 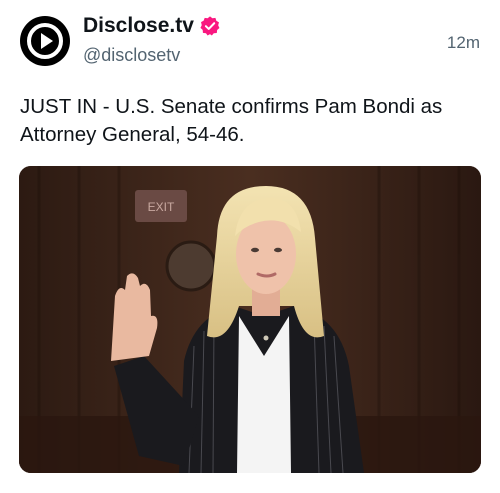 I want to click on timestamp: 12m, so click(x=463, y=43).